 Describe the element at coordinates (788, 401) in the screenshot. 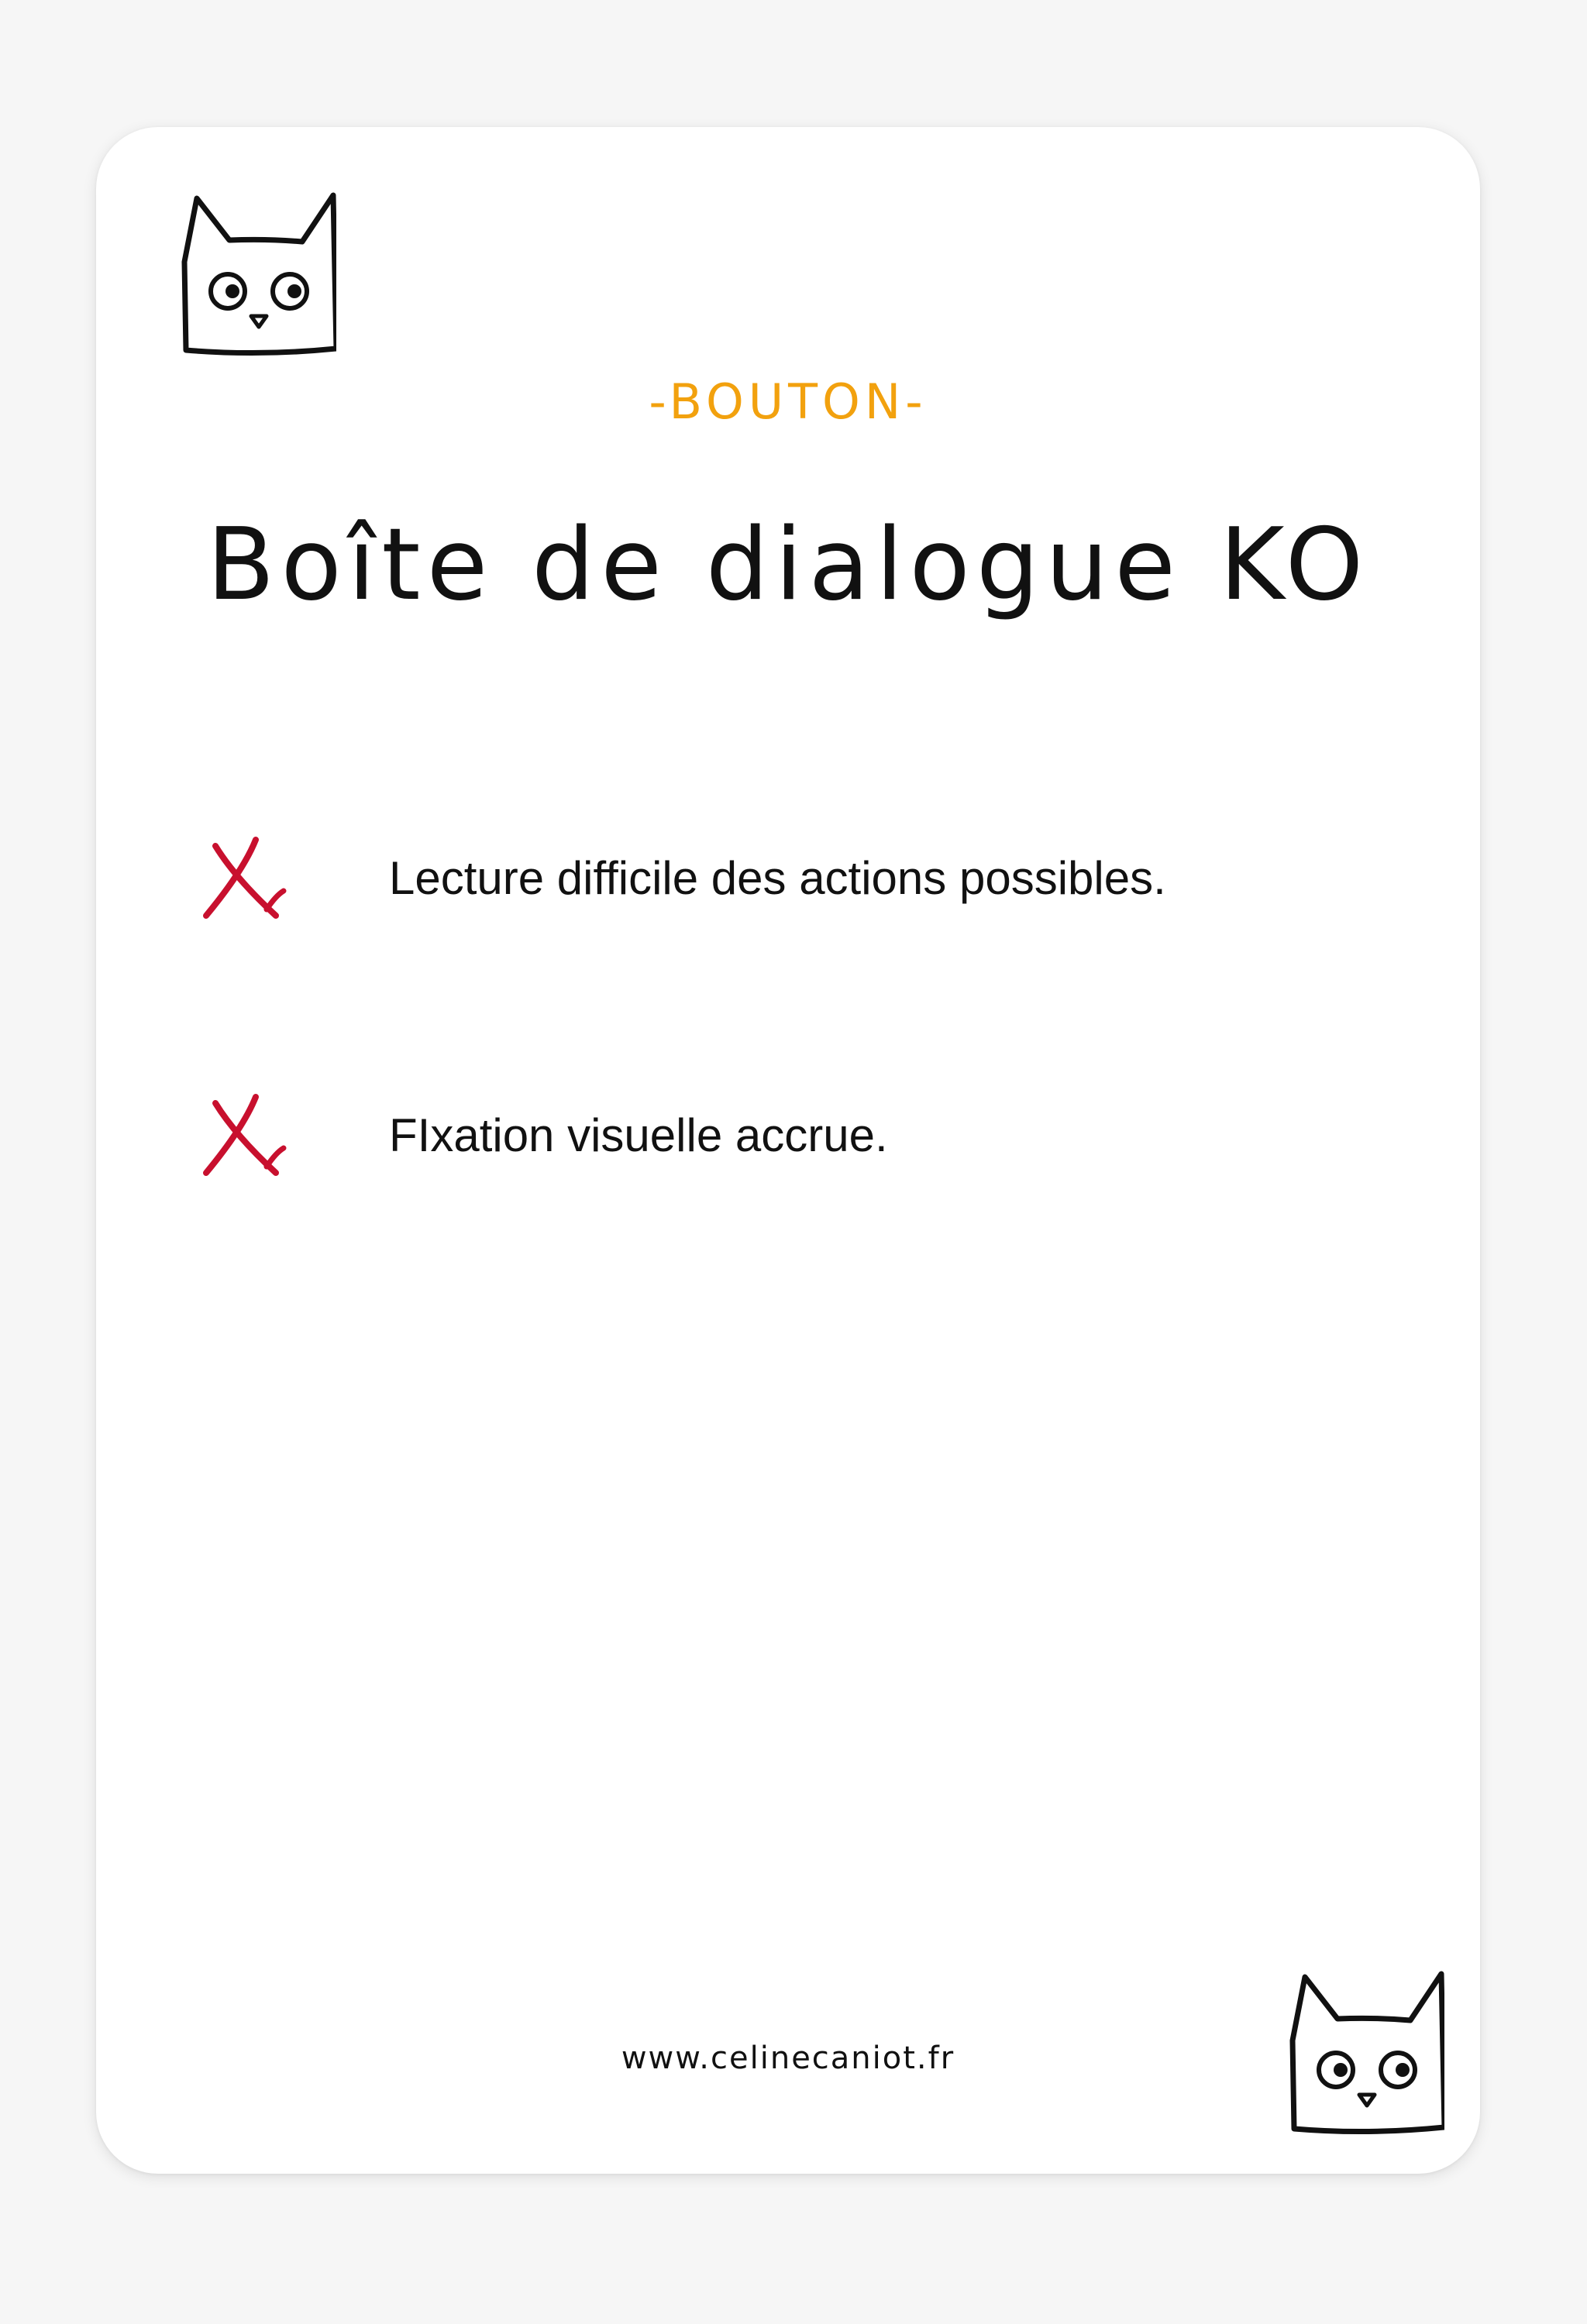

I see `category-label: -BOUTON-` at that location.